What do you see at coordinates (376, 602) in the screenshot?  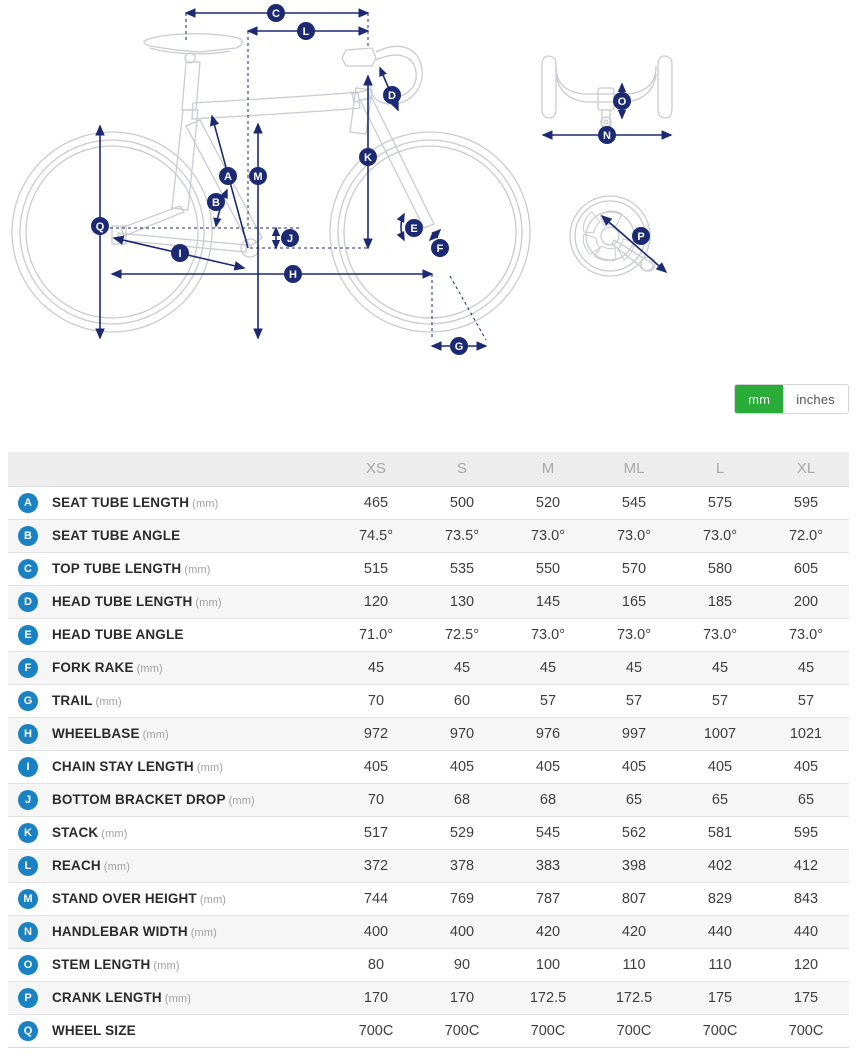 I see `row-value-cell: 120` at bounding box center [376, 602].